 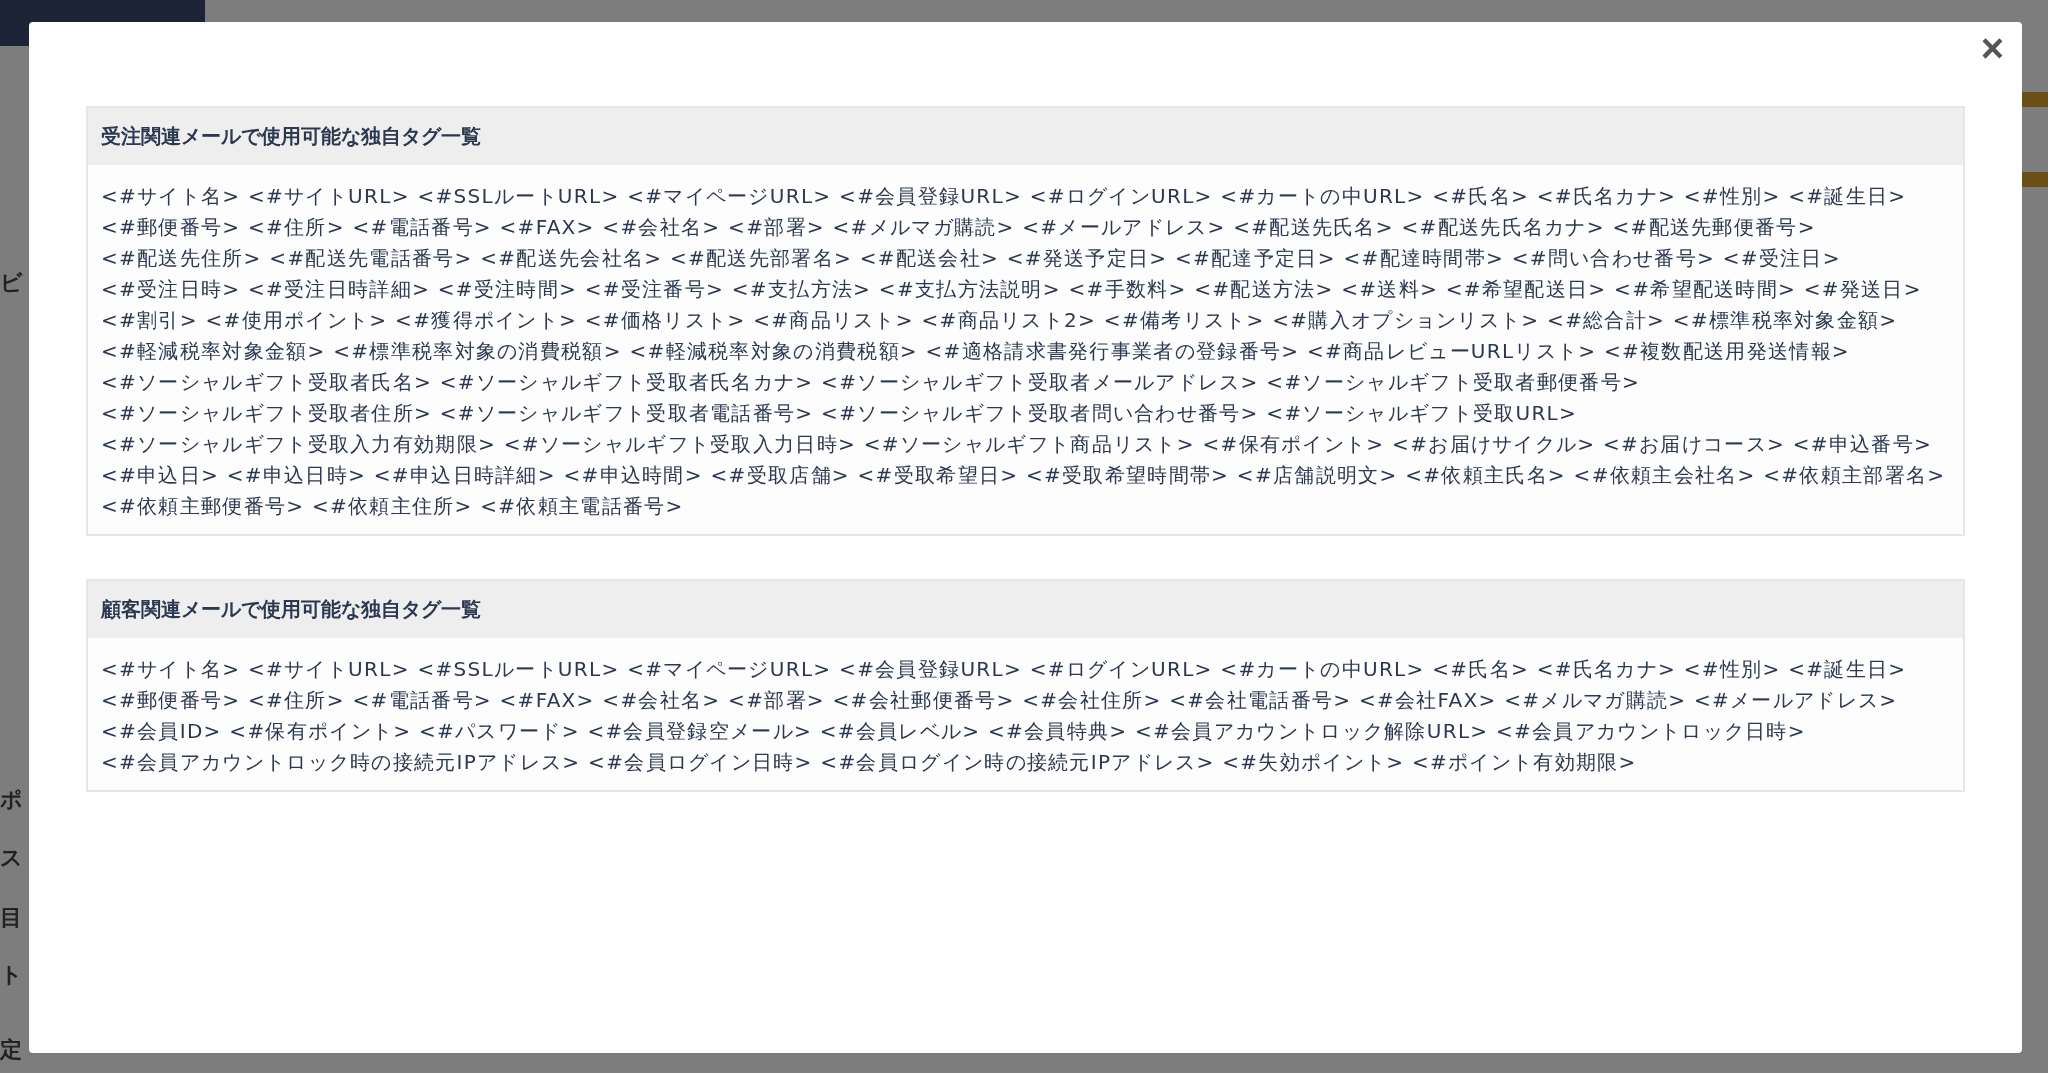 I want to click on sidebar-label: ポ, so click(x=11, y=800).